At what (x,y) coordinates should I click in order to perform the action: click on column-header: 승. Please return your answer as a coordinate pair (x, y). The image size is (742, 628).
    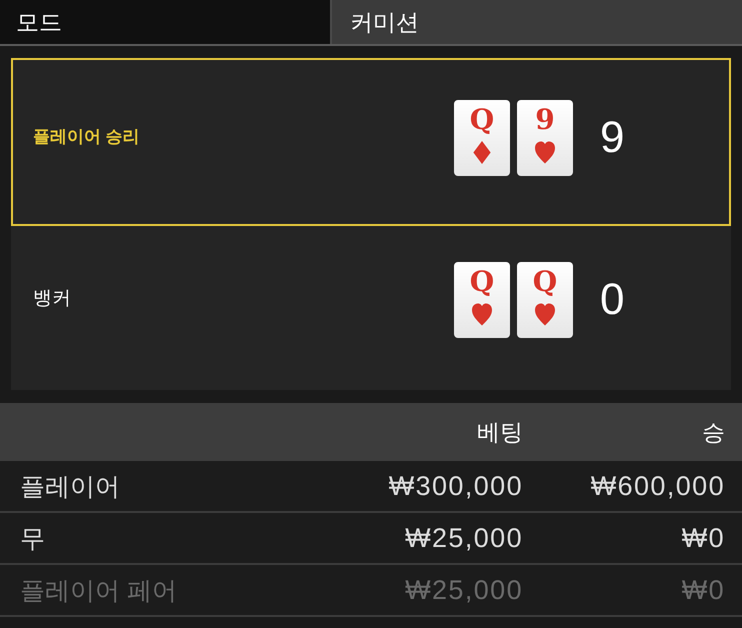
    Looking at the image, I should click on (713, 432).